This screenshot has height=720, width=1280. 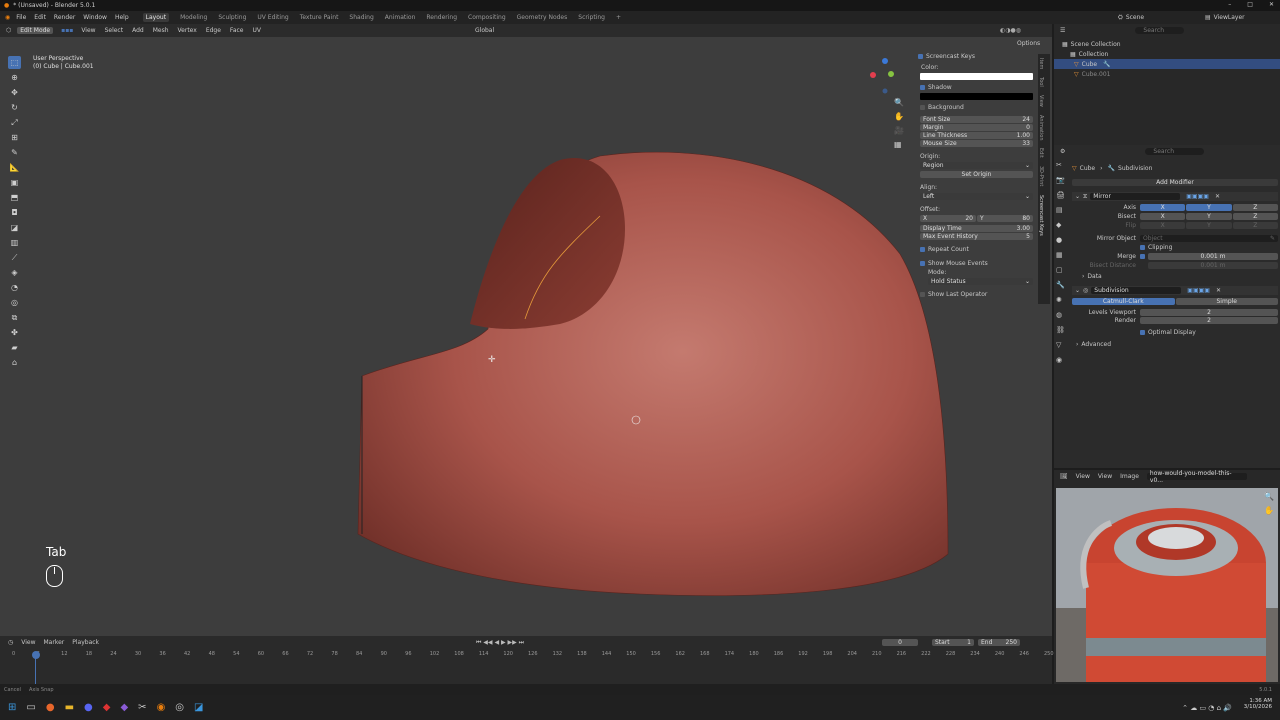 I want to click on tl-menu-marker: Marker, so click(x=54, y=642).